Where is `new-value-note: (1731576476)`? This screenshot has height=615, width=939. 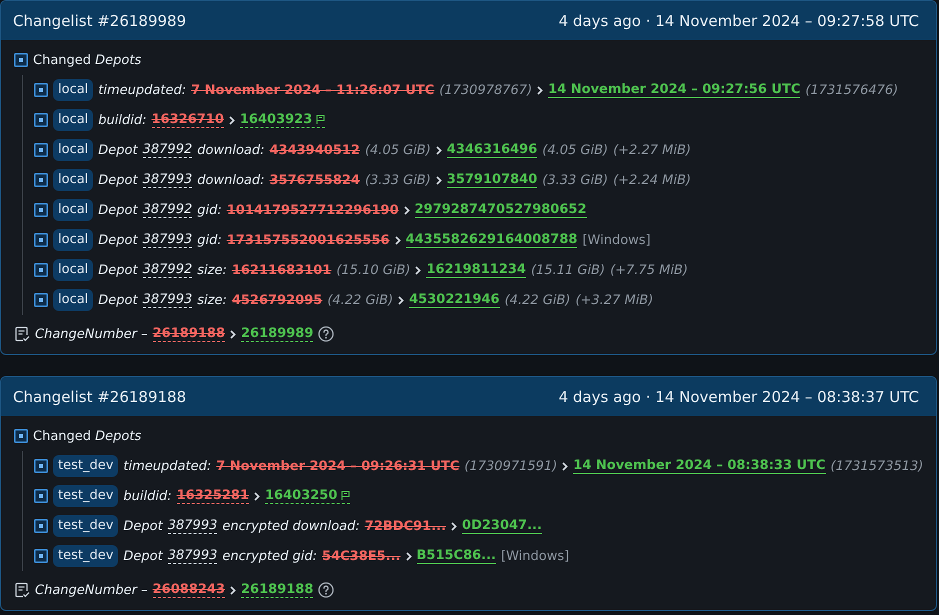 new-value-note: (1731576476) is located at coordinates (851, 90).